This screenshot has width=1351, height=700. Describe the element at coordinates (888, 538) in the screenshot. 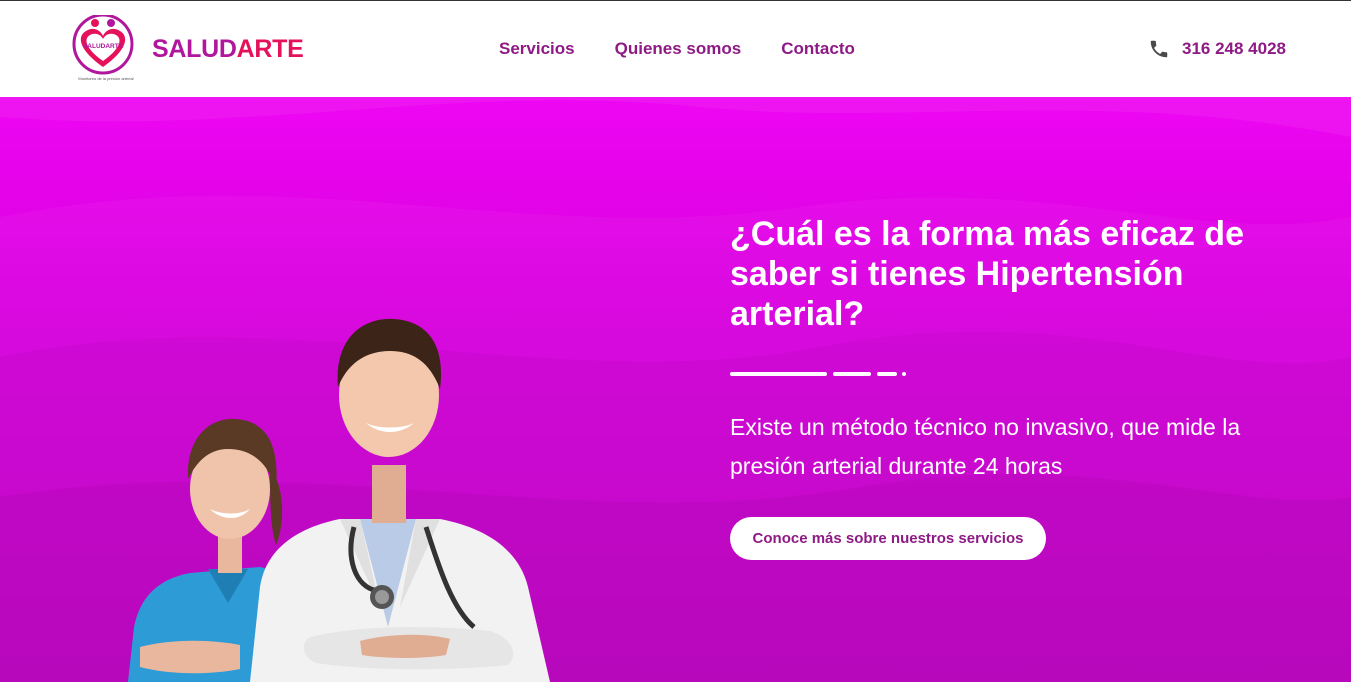

I see `services-cta-button: Conoce más sobre nuestros servicios` at that location.